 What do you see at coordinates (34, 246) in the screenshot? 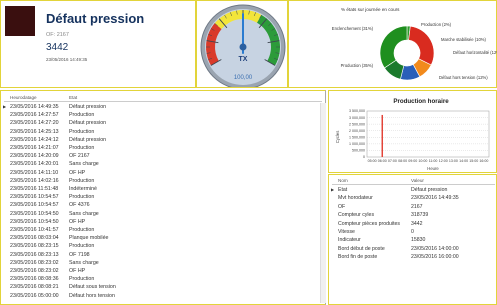
I see `event-time: 23/05/2016 08:23:15` at bounding box center [34, 246].